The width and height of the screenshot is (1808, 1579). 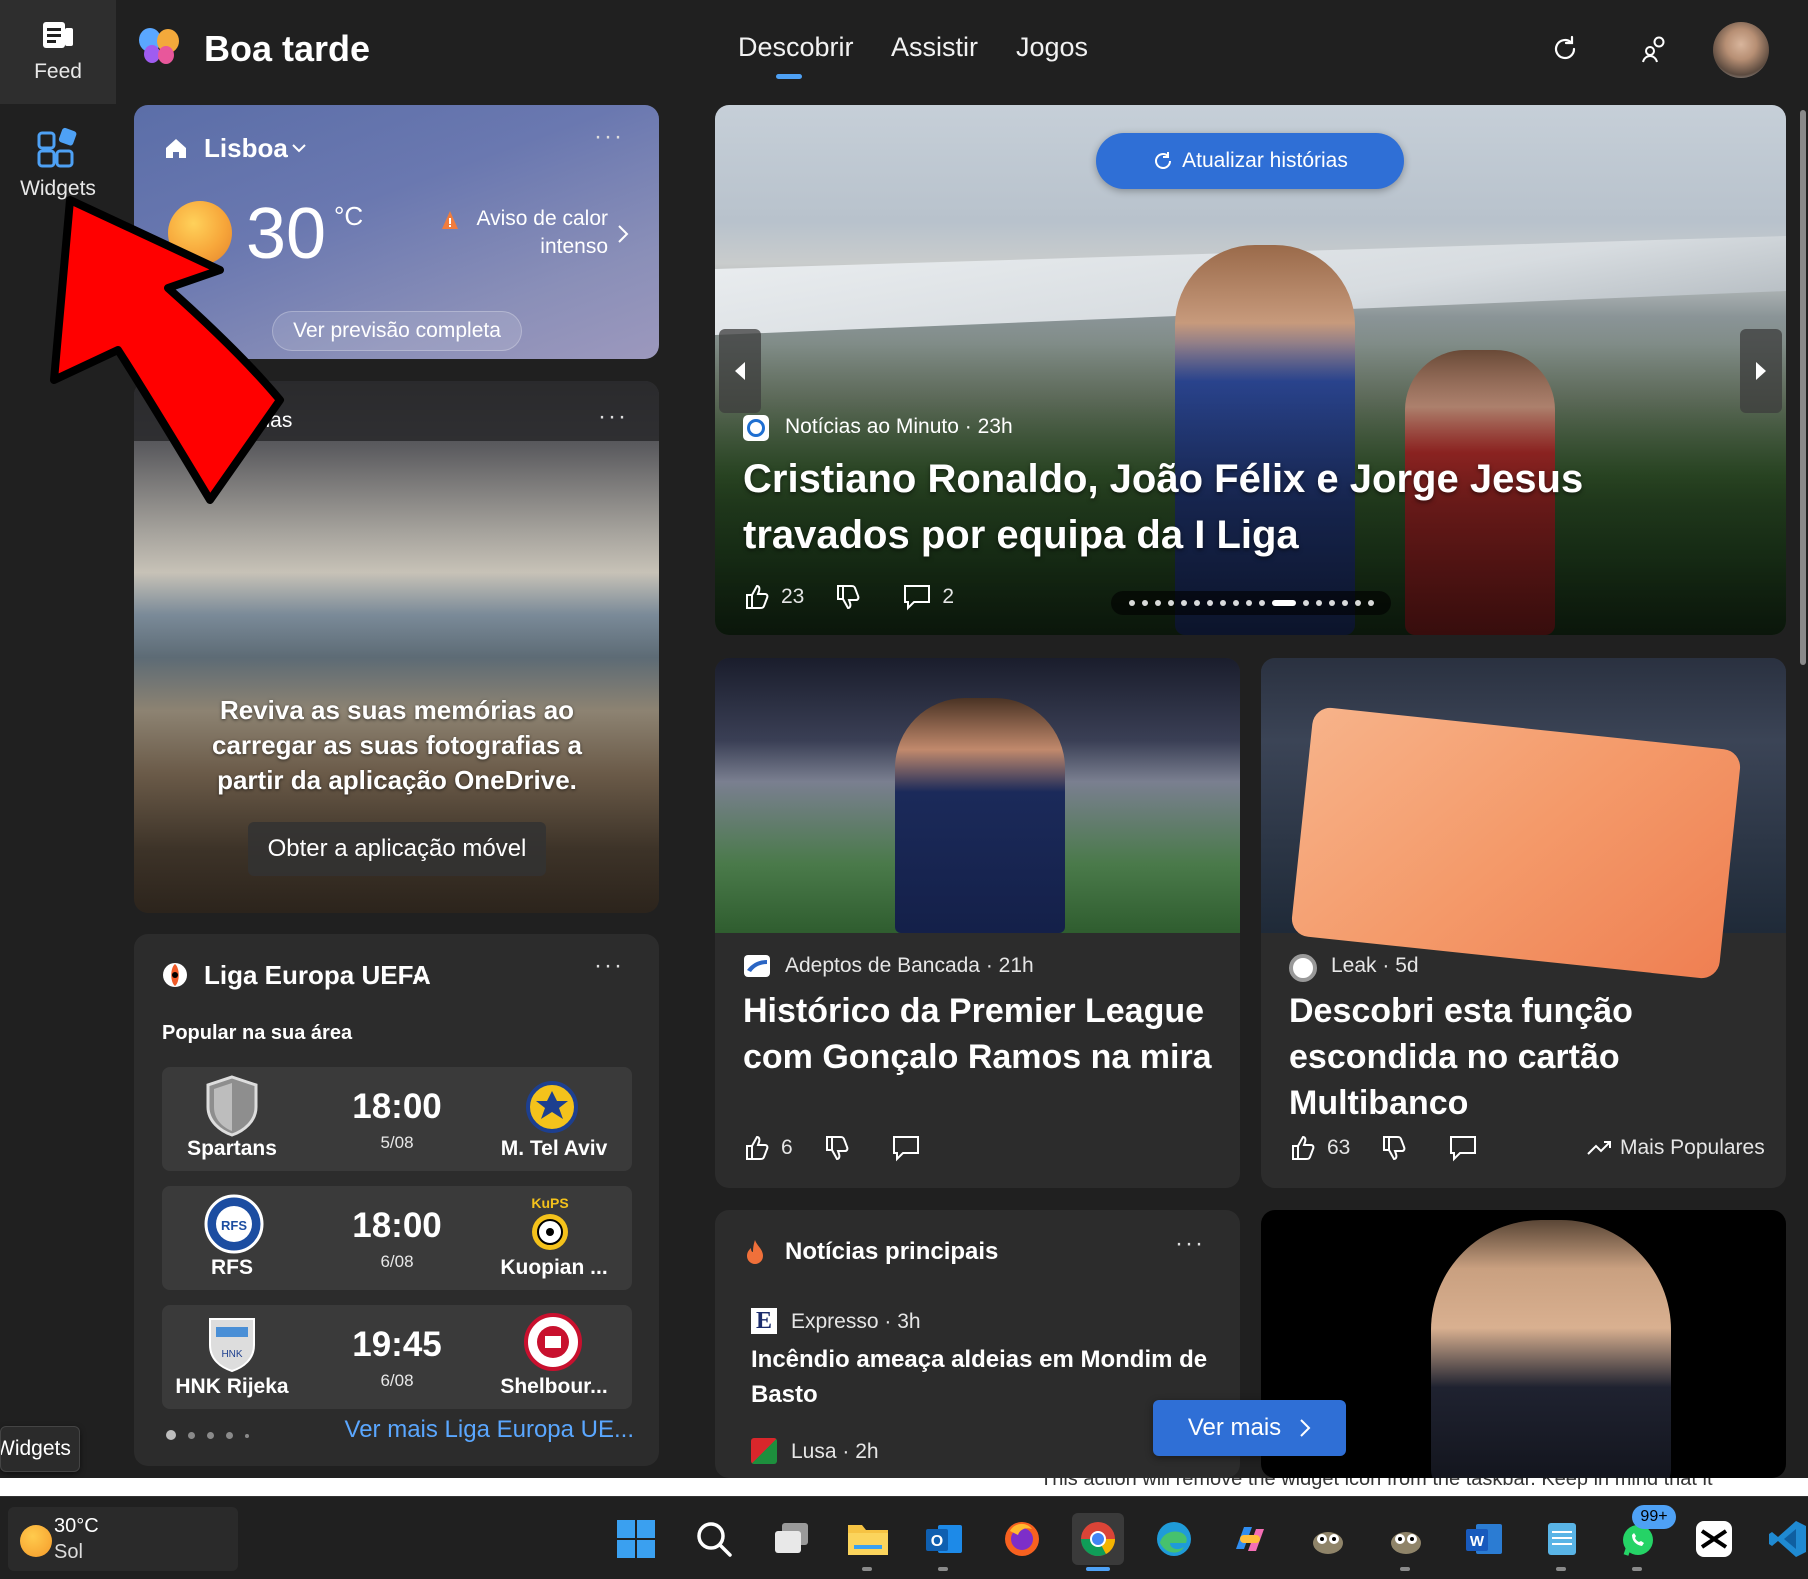 What do you see at coordinates (740, 371) in the screenshot?
I see `hero-prev-button` at bounding box center [740, 371].